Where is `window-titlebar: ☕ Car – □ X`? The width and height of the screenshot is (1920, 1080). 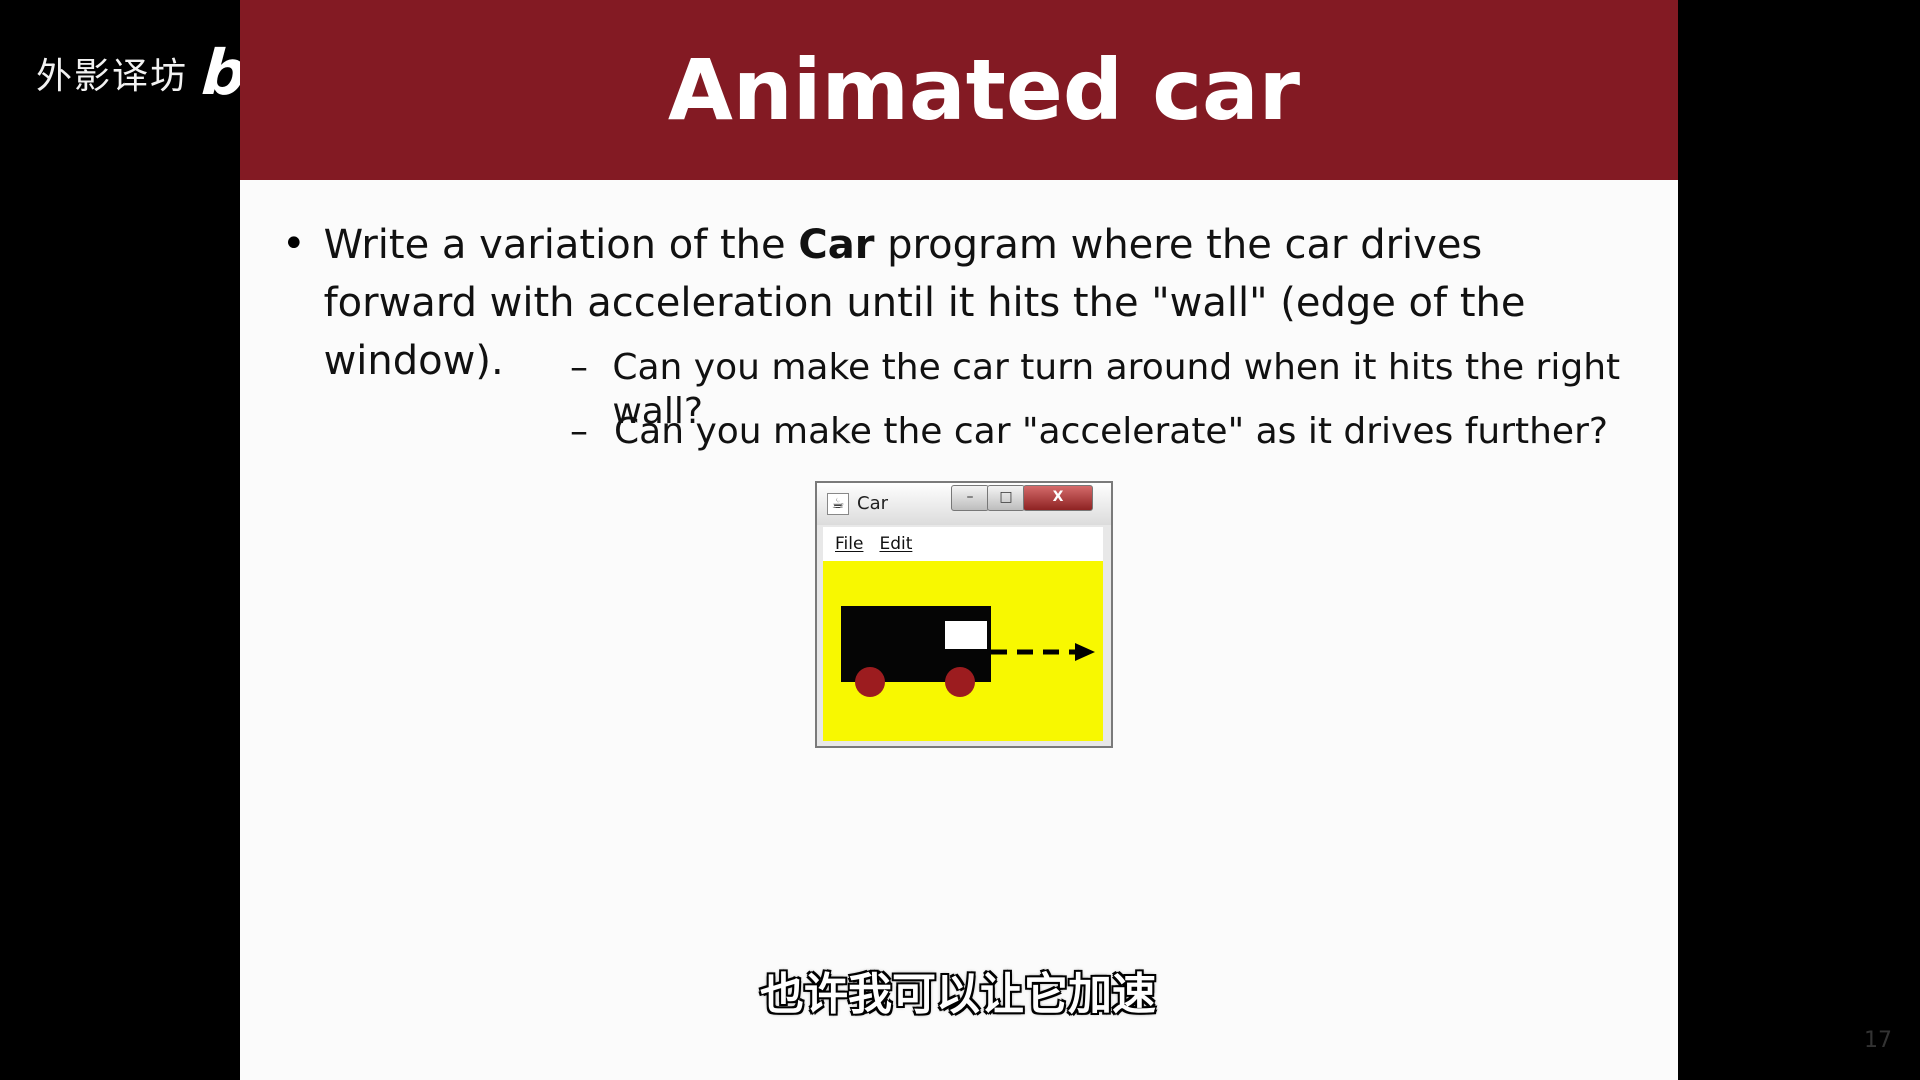
window-titlebar: ☕ Car – □ X is located at coordinates (964, 504).